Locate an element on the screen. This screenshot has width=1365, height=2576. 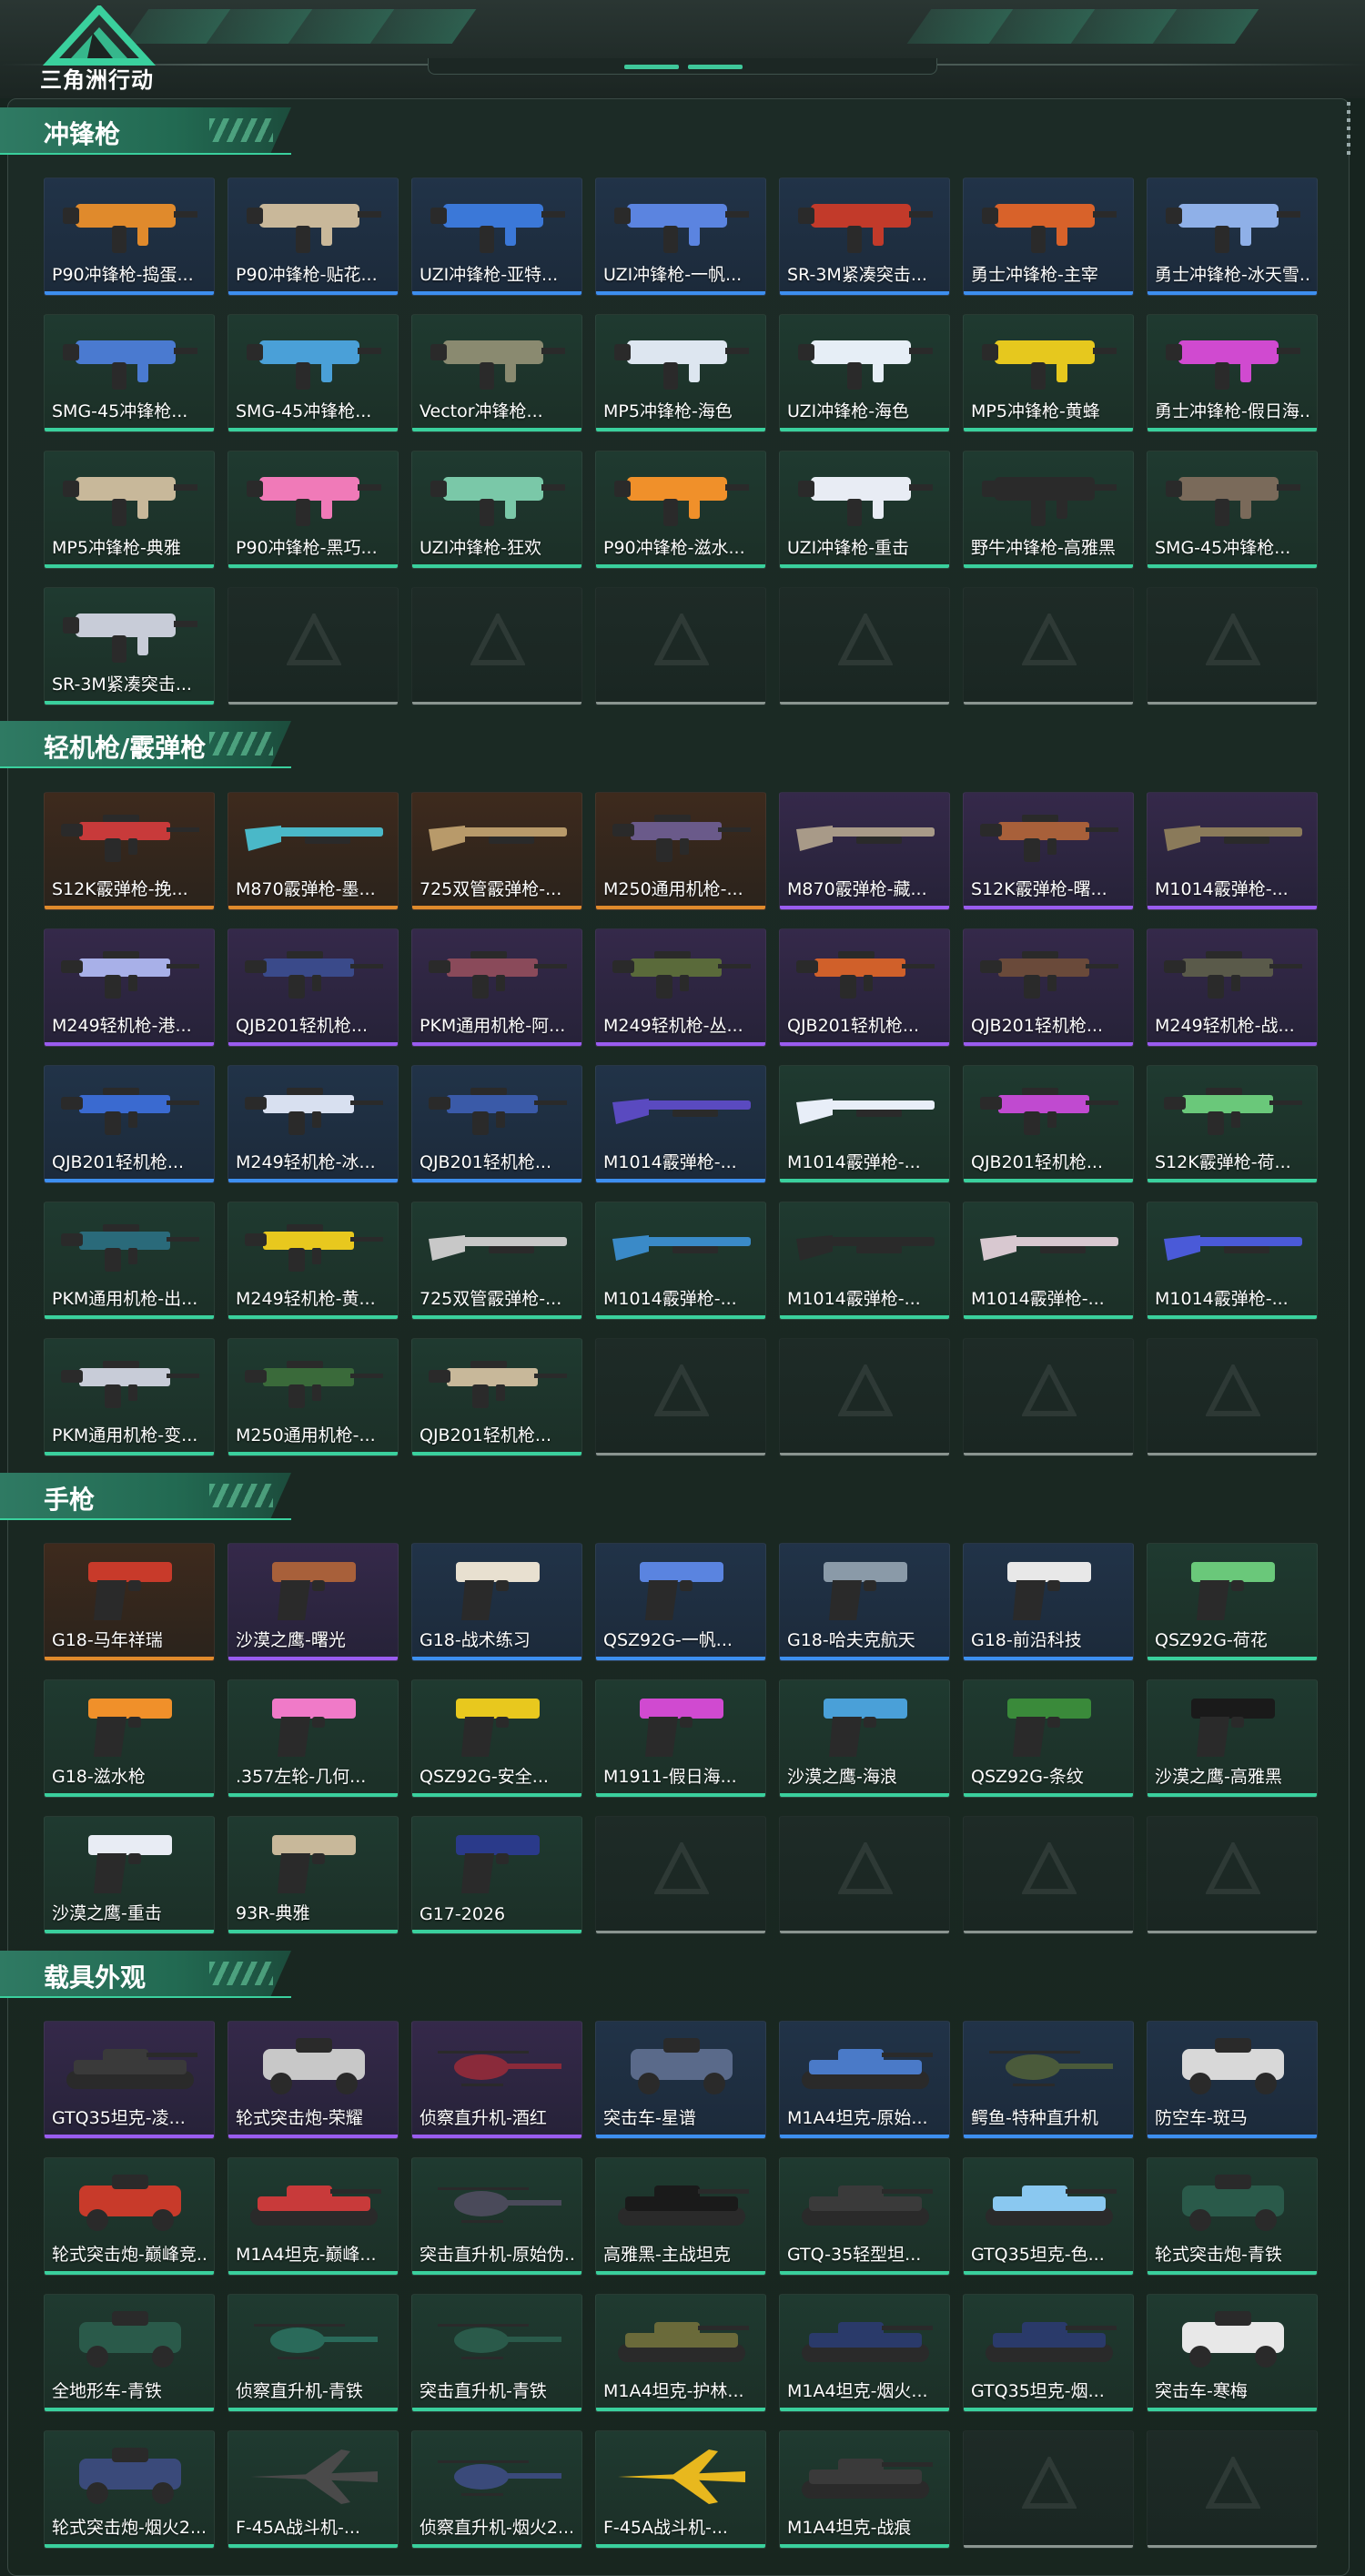
item-card: G17-2026 is located at coordinates (497, 1875).